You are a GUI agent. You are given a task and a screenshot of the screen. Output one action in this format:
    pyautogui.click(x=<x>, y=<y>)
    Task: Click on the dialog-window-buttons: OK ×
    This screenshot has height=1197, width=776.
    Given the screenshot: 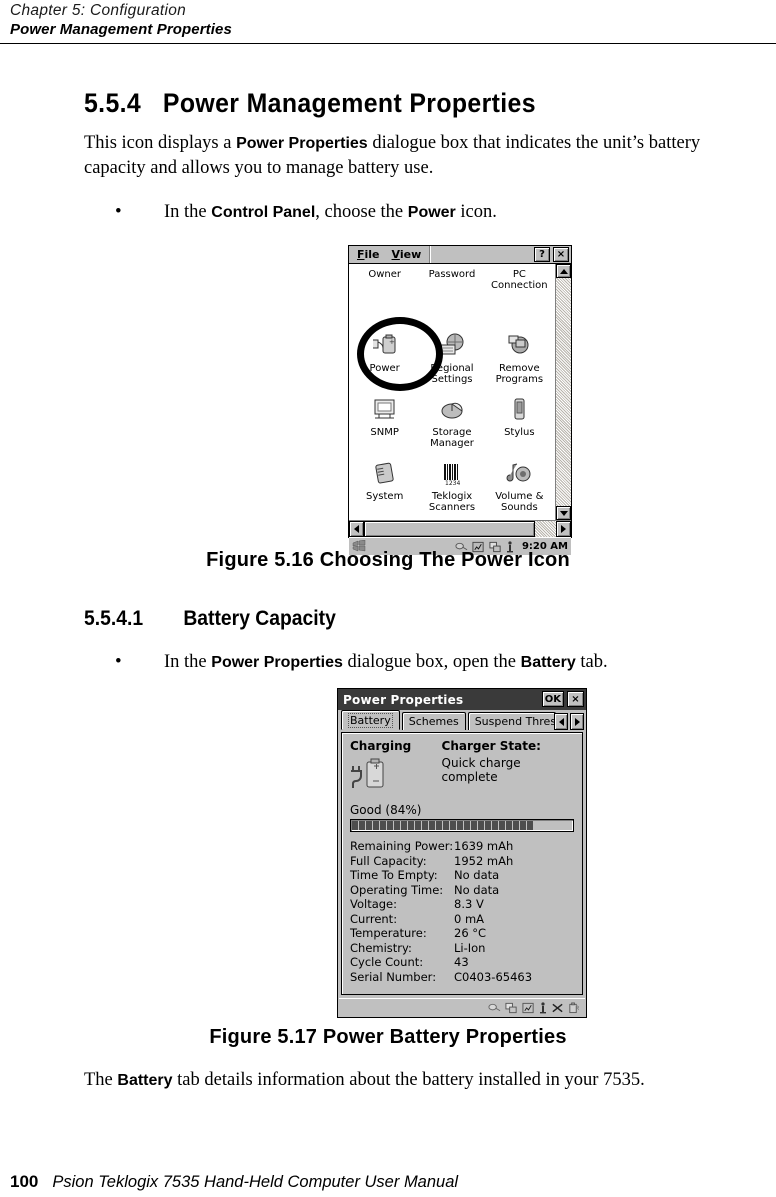 What is the action you would take?
    pyautogui.click(x=562, y=699)
    